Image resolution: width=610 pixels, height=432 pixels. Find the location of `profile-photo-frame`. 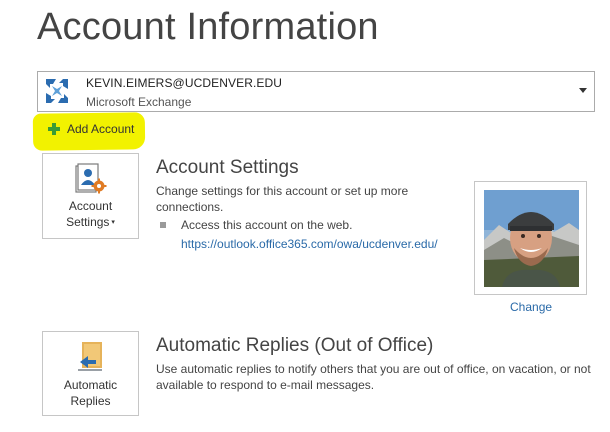

profile-photo-frame is located at coordinates (530, 238).